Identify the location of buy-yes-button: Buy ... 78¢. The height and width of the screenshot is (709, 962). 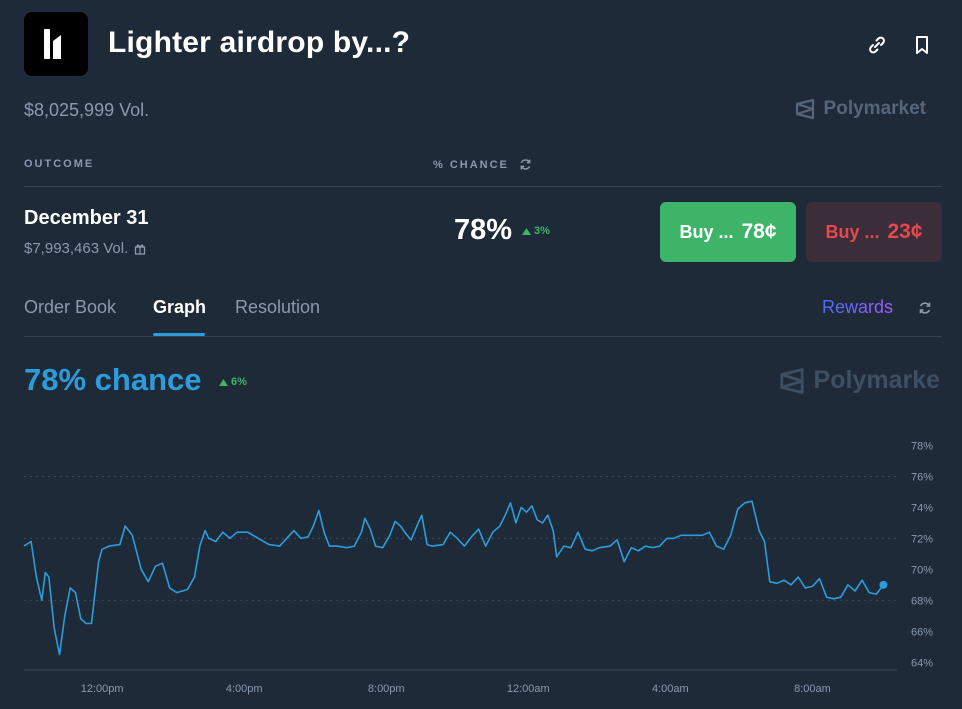
(728, 232).